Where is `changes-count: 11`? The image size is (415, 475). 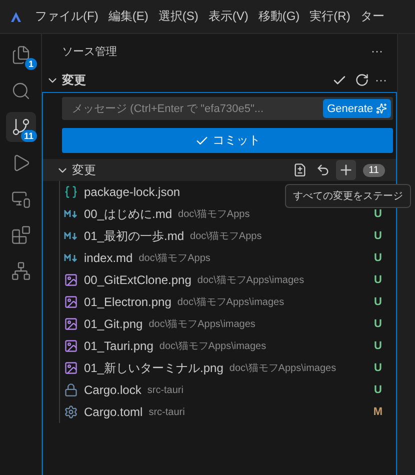
changes-count: 11 is located at coordinates (373, 170).